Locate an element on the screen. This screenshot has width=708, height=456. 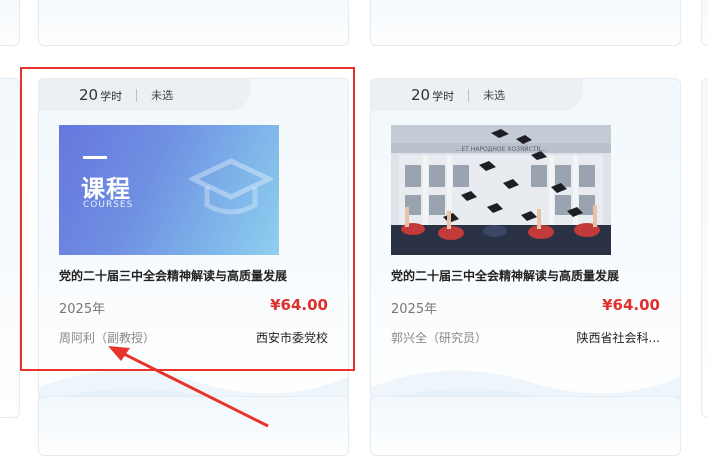
course-year: 2025年 is located at coordinates (414, 309).